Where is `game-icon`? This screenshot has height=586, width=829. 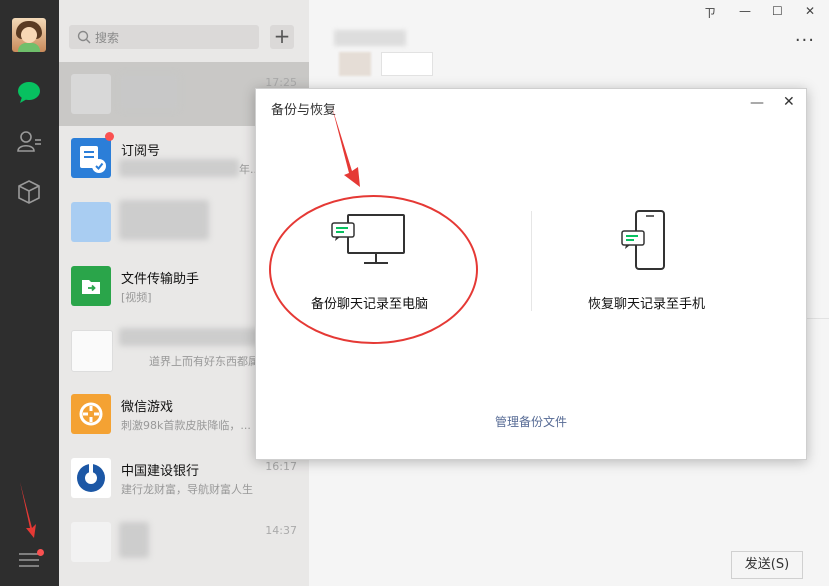 game-icon is located at coordinates (91, 414).